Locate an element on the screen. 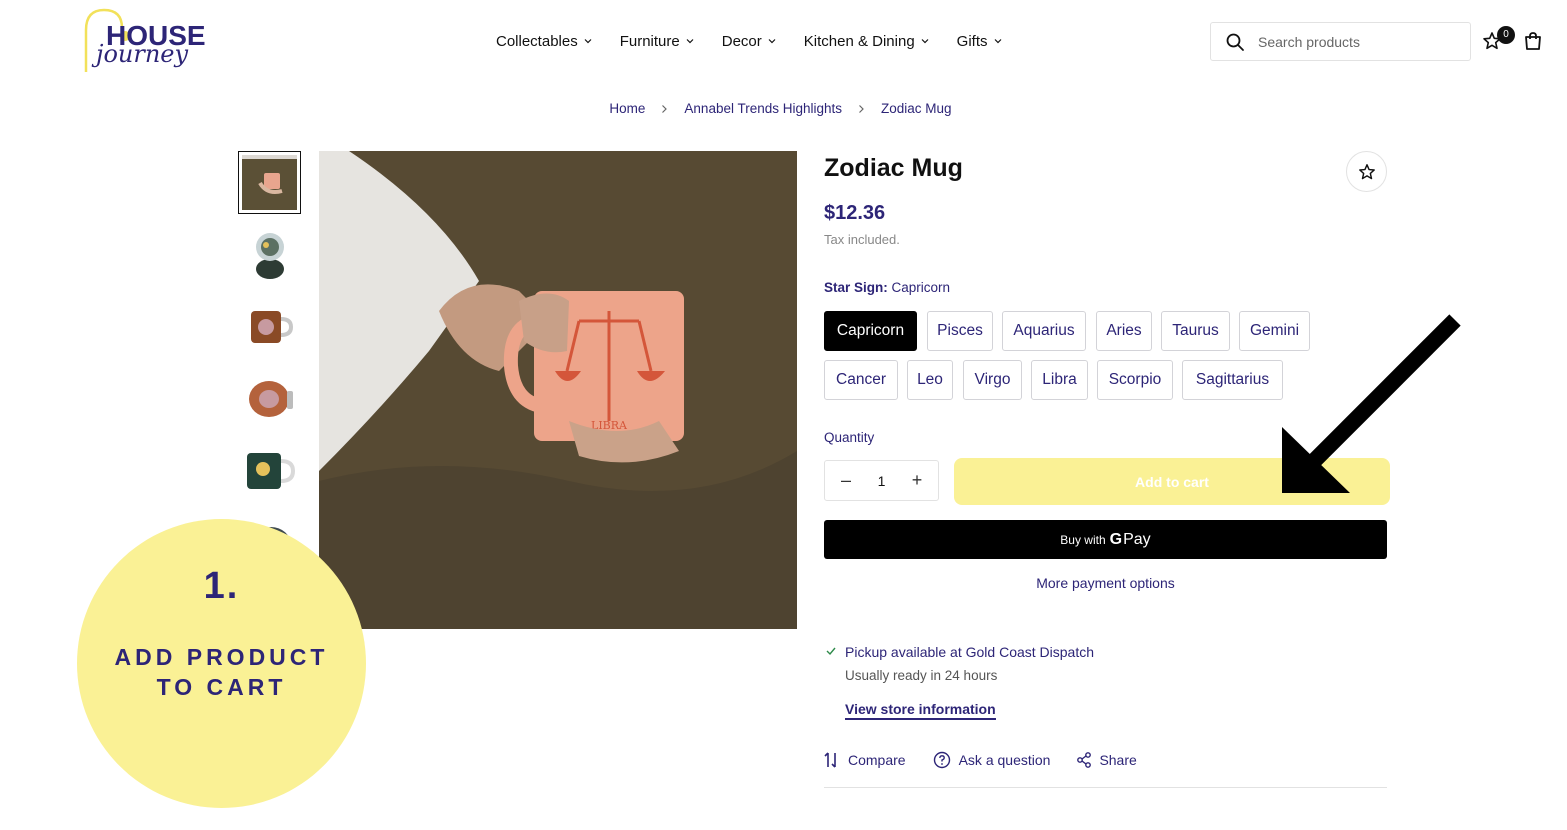  nav-label: Furniture is located at coordinates (649, 41).